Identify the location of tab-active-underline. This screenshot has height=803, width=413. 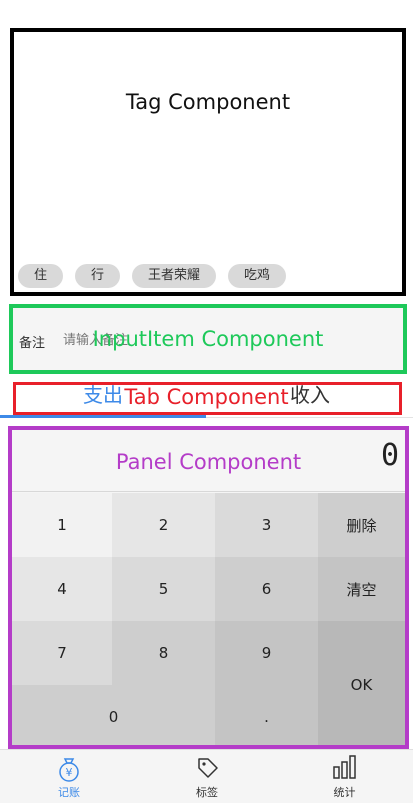
(103, 416).